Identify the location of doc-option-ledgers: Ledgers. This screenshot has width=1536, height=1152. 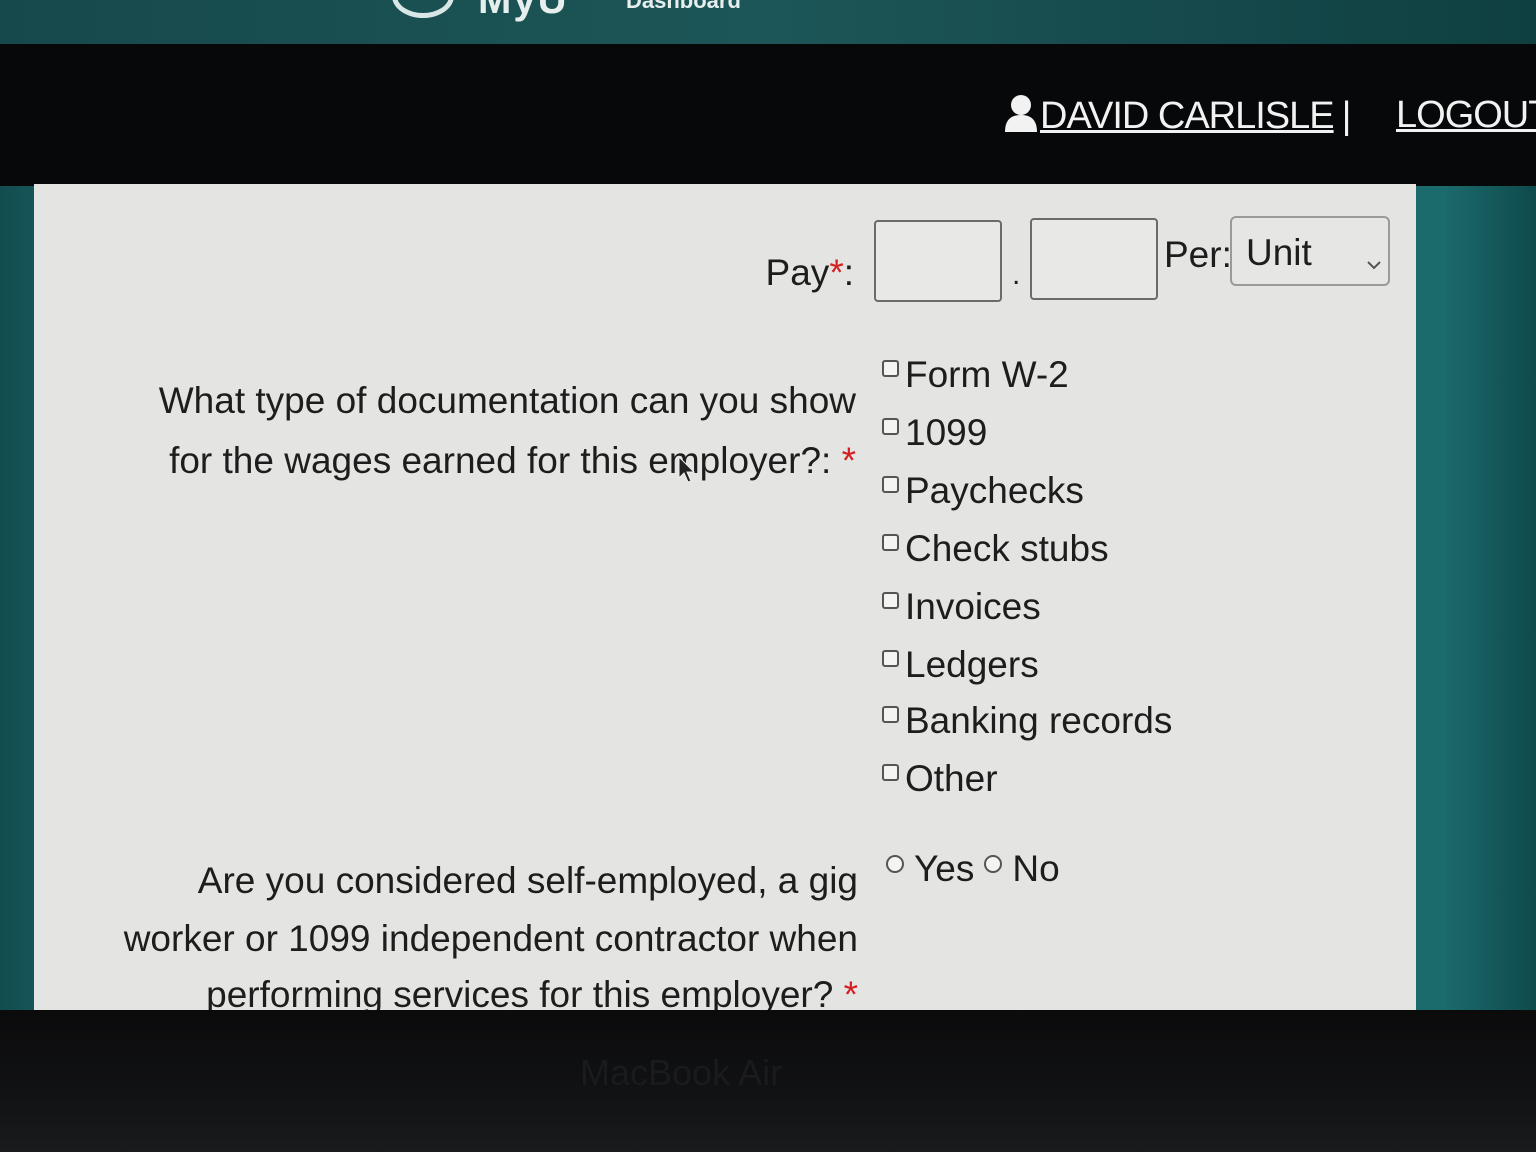
(960, 665).